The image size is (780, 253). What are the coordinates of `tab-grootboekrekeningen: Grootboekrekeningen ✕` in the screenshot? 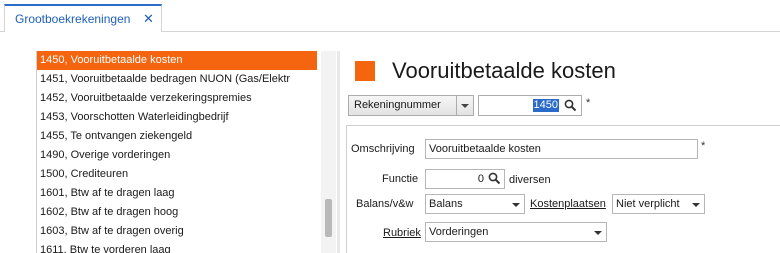 It's located at (83, 18).